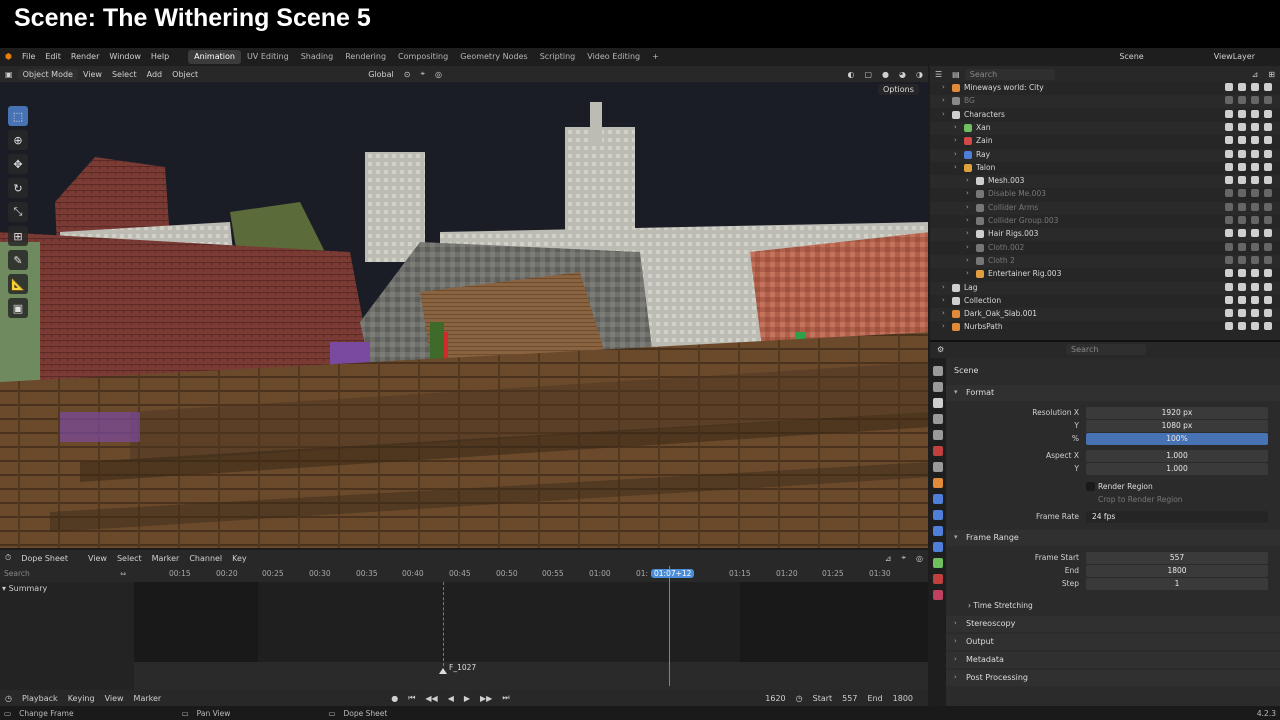  I want to click on view-layer-selector: ViewLayer, so click(1234, 57).